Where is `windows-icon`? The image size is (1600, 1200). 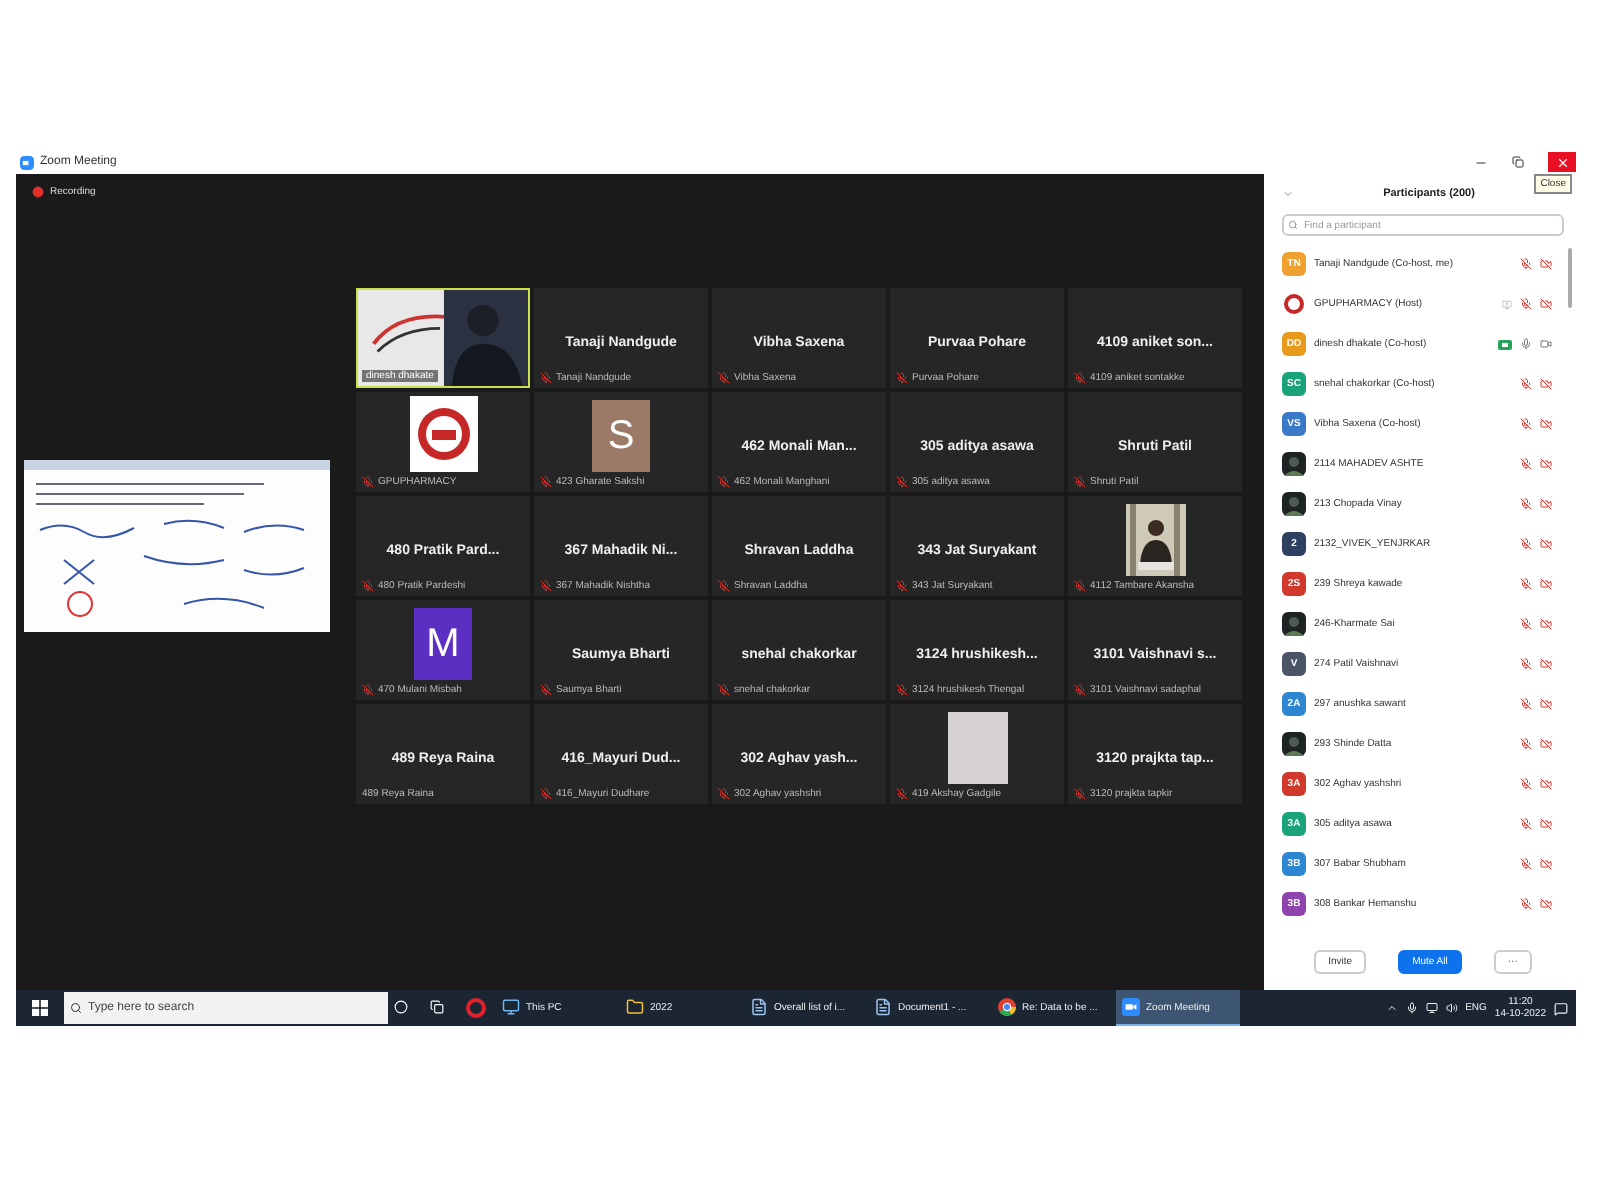
windows-icon is located at coordinates (40, 1008).